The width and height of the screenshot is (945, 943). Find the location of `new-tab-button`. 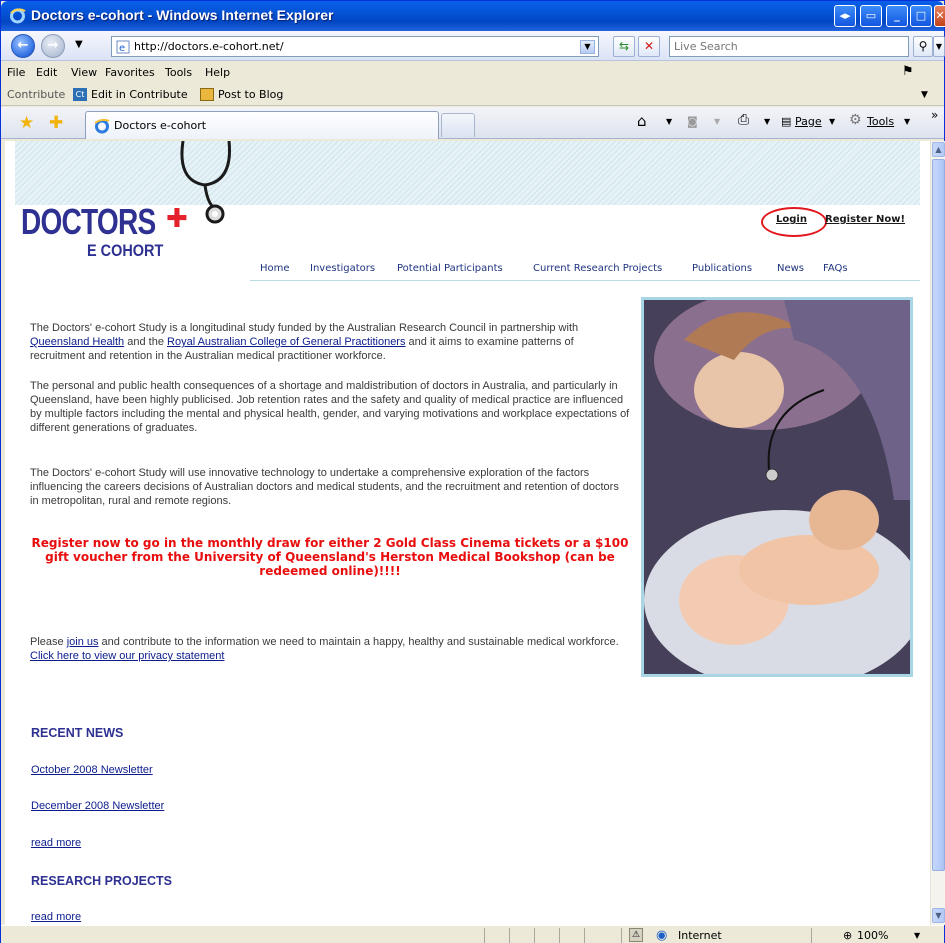

new-tab-button is located at coordinates (458, 125).